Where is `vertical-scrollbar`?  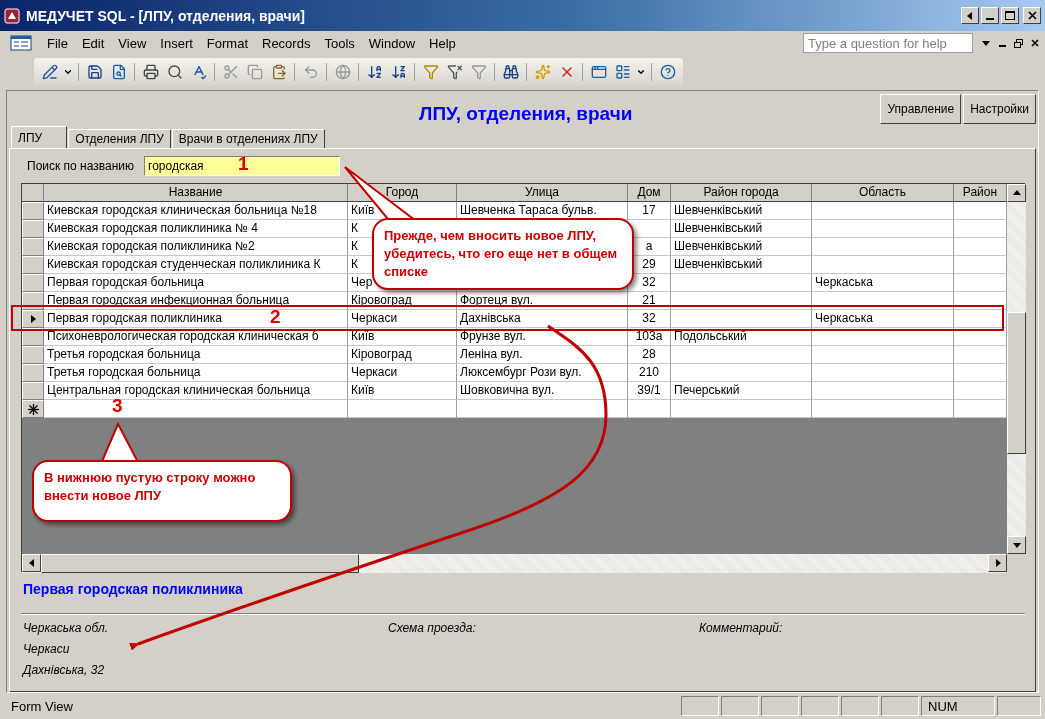 vertical-scrollbar is located at coordinates (1016, 369).